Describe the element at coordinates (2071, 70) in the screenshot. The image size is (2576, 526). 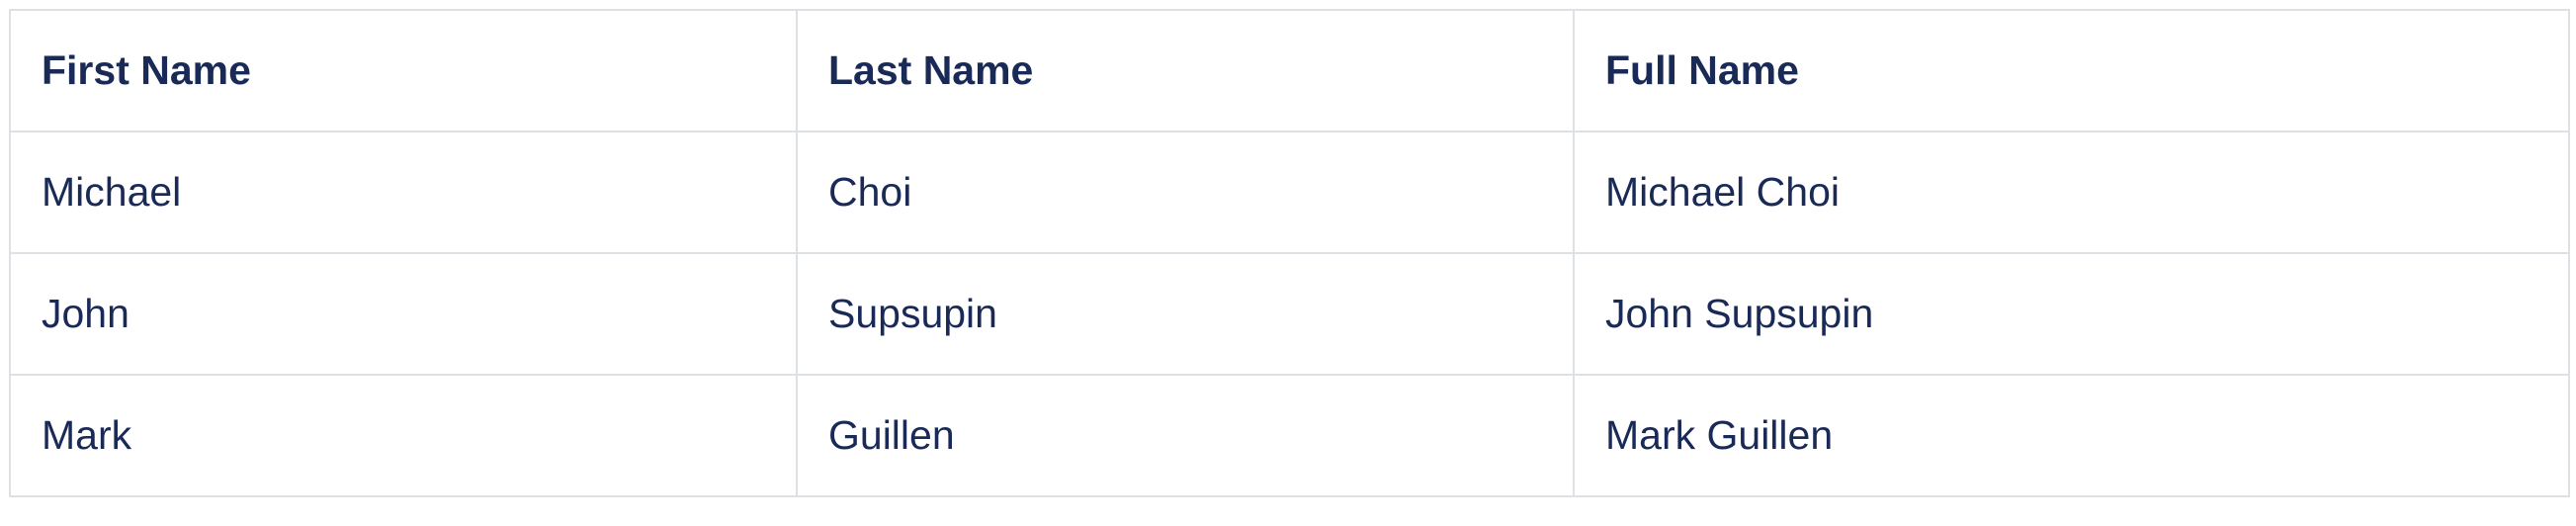
I see `header-full-name: Full Name` at that location.